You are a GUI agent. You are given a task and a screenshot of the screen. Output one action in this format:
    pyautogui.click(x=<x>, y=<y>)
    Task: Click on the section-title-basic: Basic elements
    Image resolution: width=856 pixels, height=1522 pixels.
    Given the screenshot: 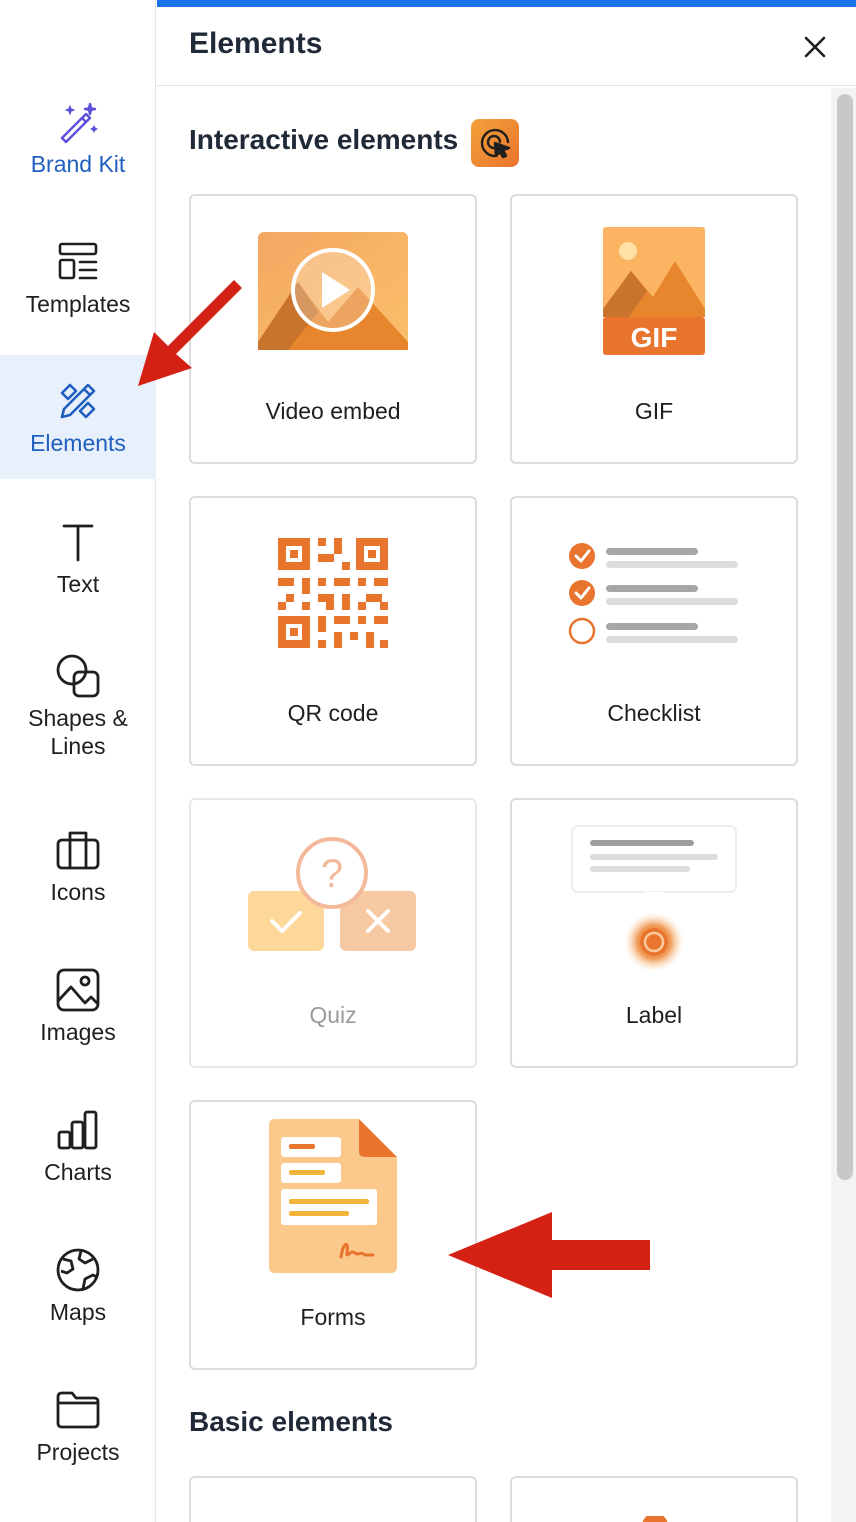 What is the action you would take?
    pyautogui.click(x=291, y=1421)
    